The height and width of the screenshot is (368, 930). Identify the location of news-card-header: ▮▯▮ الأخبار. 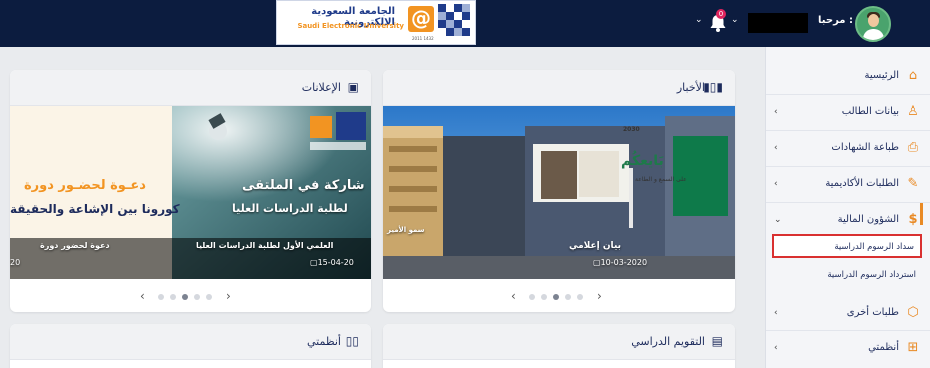
(559, 88).